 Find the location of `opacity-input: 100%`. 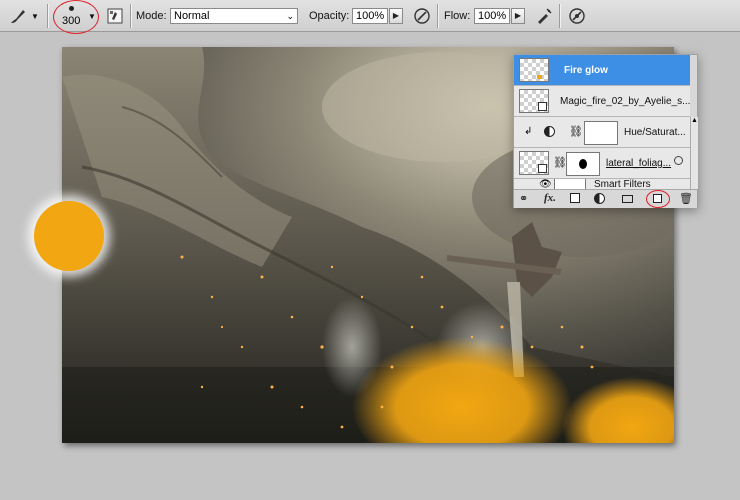

opacity-input: 100% is located at coordinates (370, 16).